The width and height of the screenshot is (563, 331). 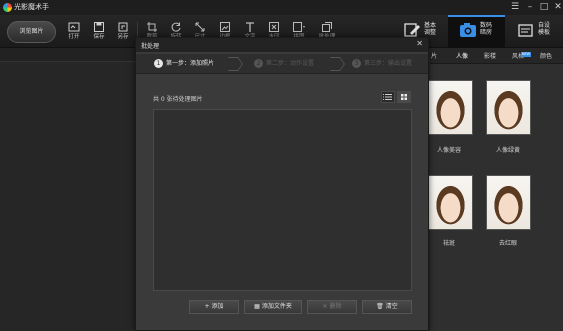 I want to click on digital-darkroom-label: 数码 暗房, so click(x=486, y=29).